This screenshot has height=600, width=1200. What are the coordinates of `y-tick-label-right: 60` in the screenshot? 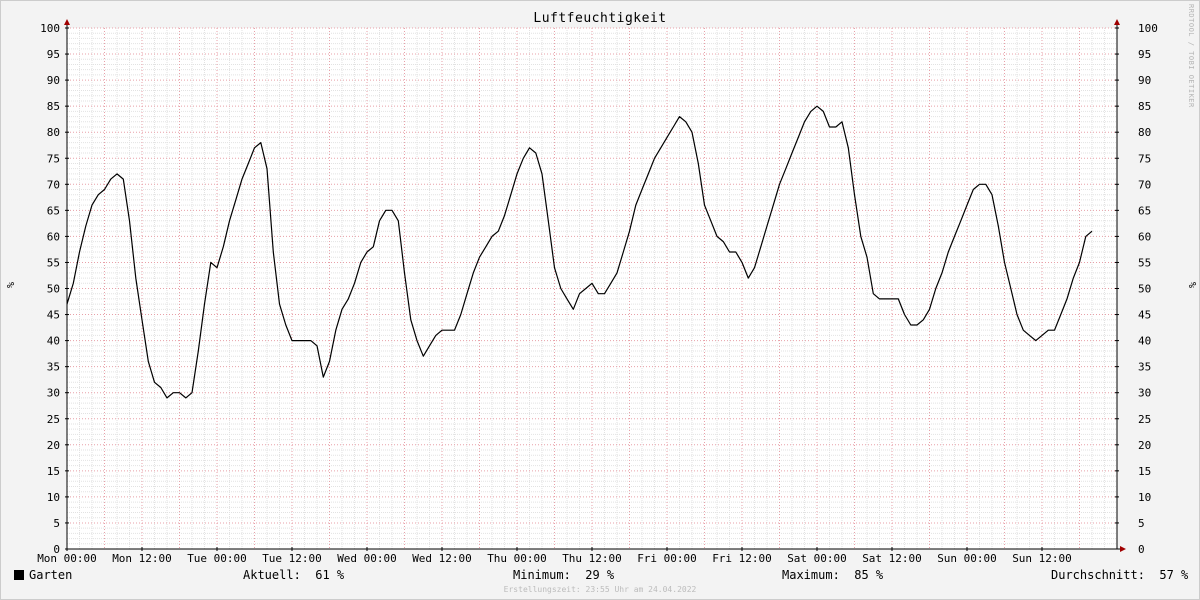 It's located at (1144, 236).